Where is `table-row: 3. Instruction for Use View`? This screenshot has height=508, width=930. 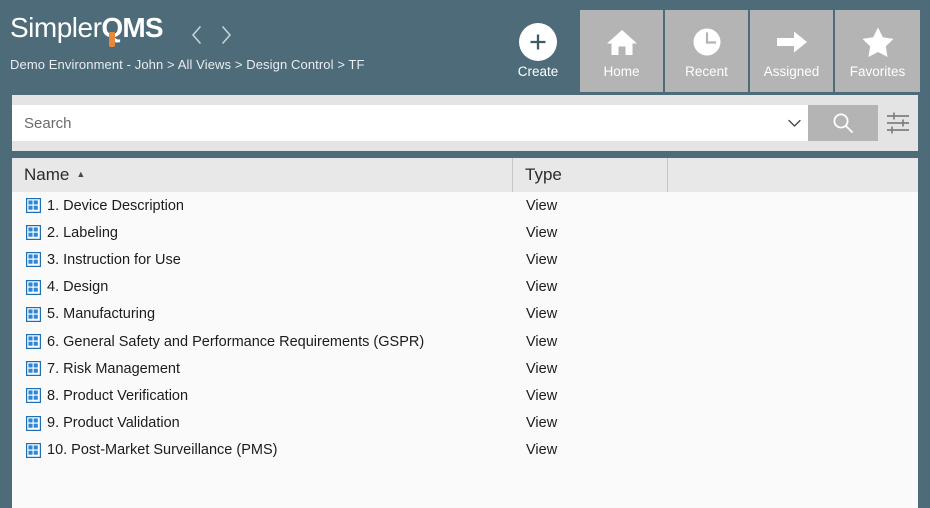 table-row: 3. Instruction for Use View is located at coordinates (465, 260).